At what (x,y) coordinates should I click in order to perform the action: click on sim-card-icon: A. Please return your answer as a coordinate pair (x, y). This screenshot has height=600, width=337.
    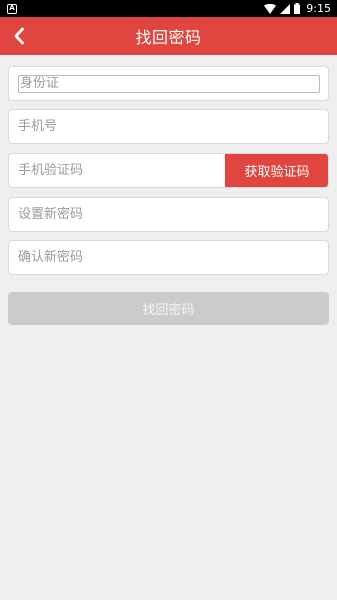
    Looking at the image, I should click on (12, 8).